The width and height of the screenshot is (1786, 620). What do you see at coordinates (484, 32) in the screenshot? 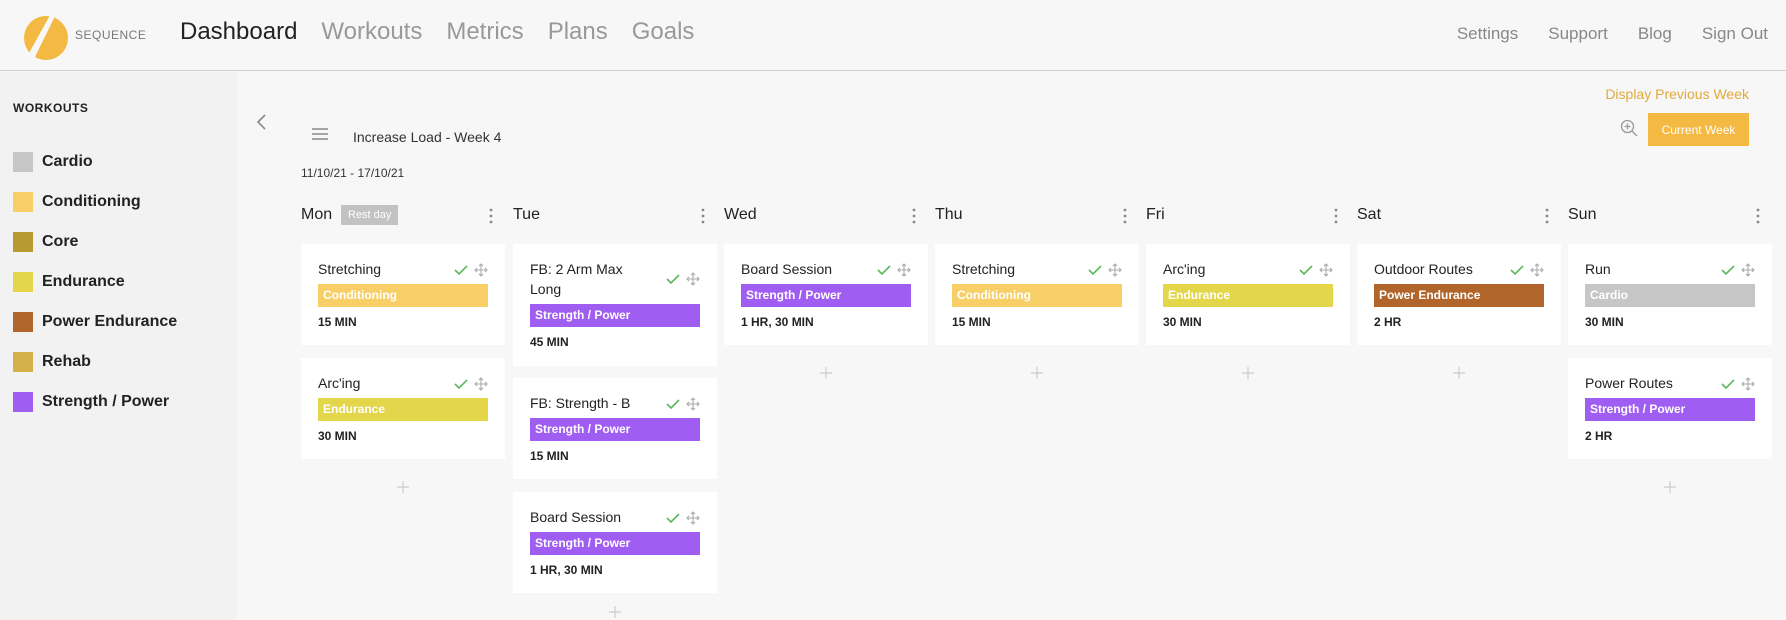
I see `nav-metrics: Metrics` at bounding box center [484, 32].